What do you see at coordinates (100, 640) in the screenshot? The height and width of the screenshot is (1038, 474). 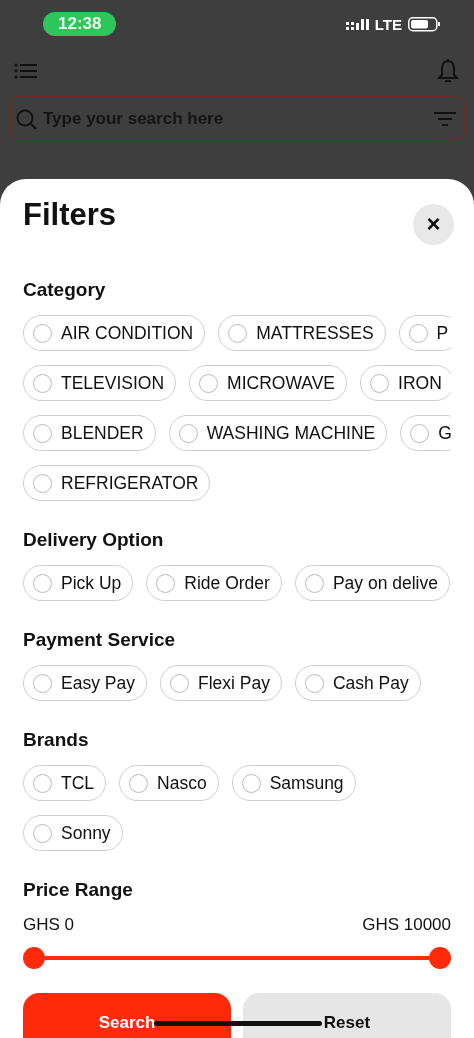 I see `section-heading: Payment Service` at bounding box center [100, 640].